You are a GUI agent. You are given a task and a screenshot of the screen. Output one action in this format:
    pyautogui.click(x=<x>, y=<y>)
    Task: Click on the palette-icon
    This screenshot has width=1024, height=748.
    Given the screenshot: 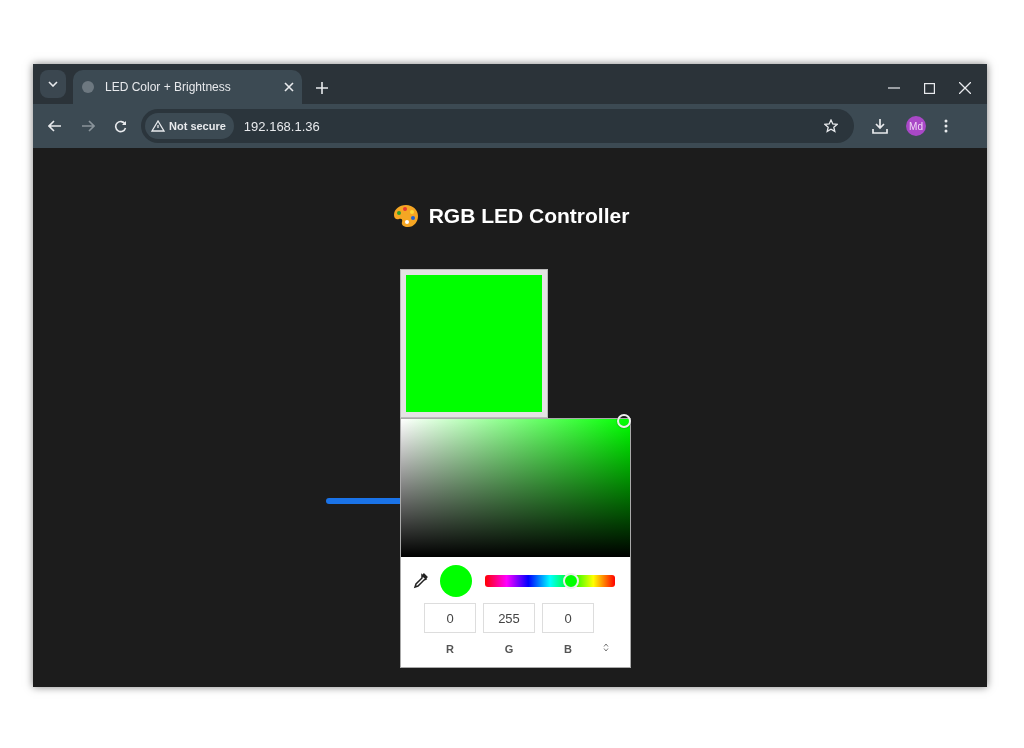 What is the action you would take?
    pyautogui.click(x=405, y=216)
    